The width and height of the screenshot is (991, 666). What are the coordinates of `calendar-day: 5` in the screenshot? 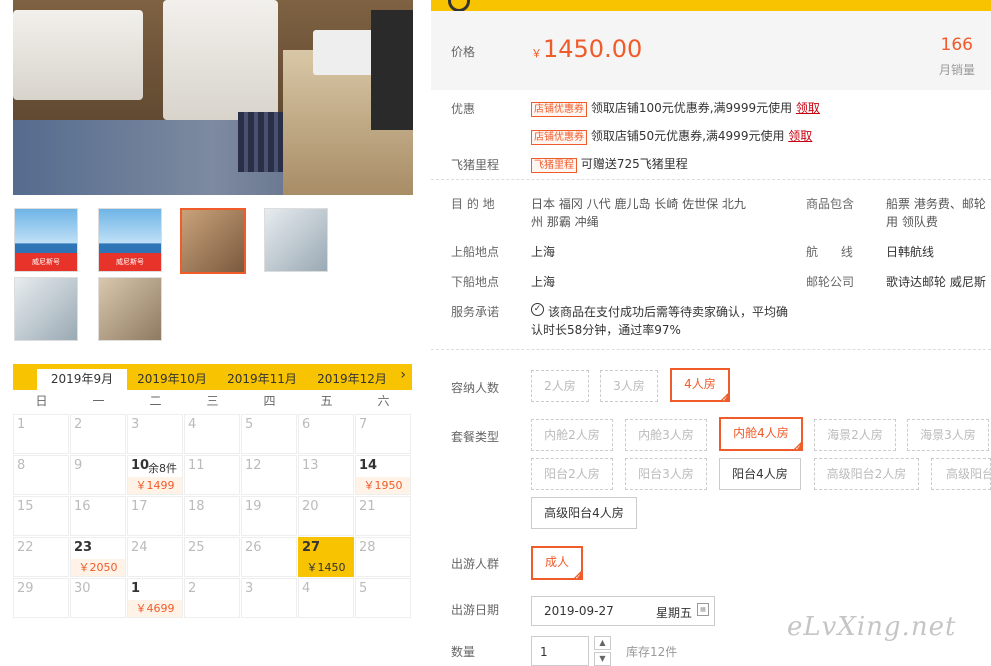 It's located at (269, 434).